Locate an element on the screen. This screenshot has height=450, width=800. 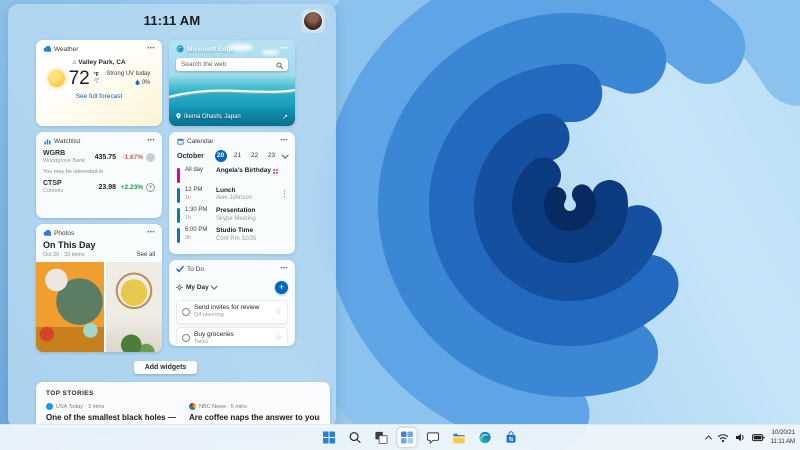
event-duration: 1h is located at coordinates (188, 197).